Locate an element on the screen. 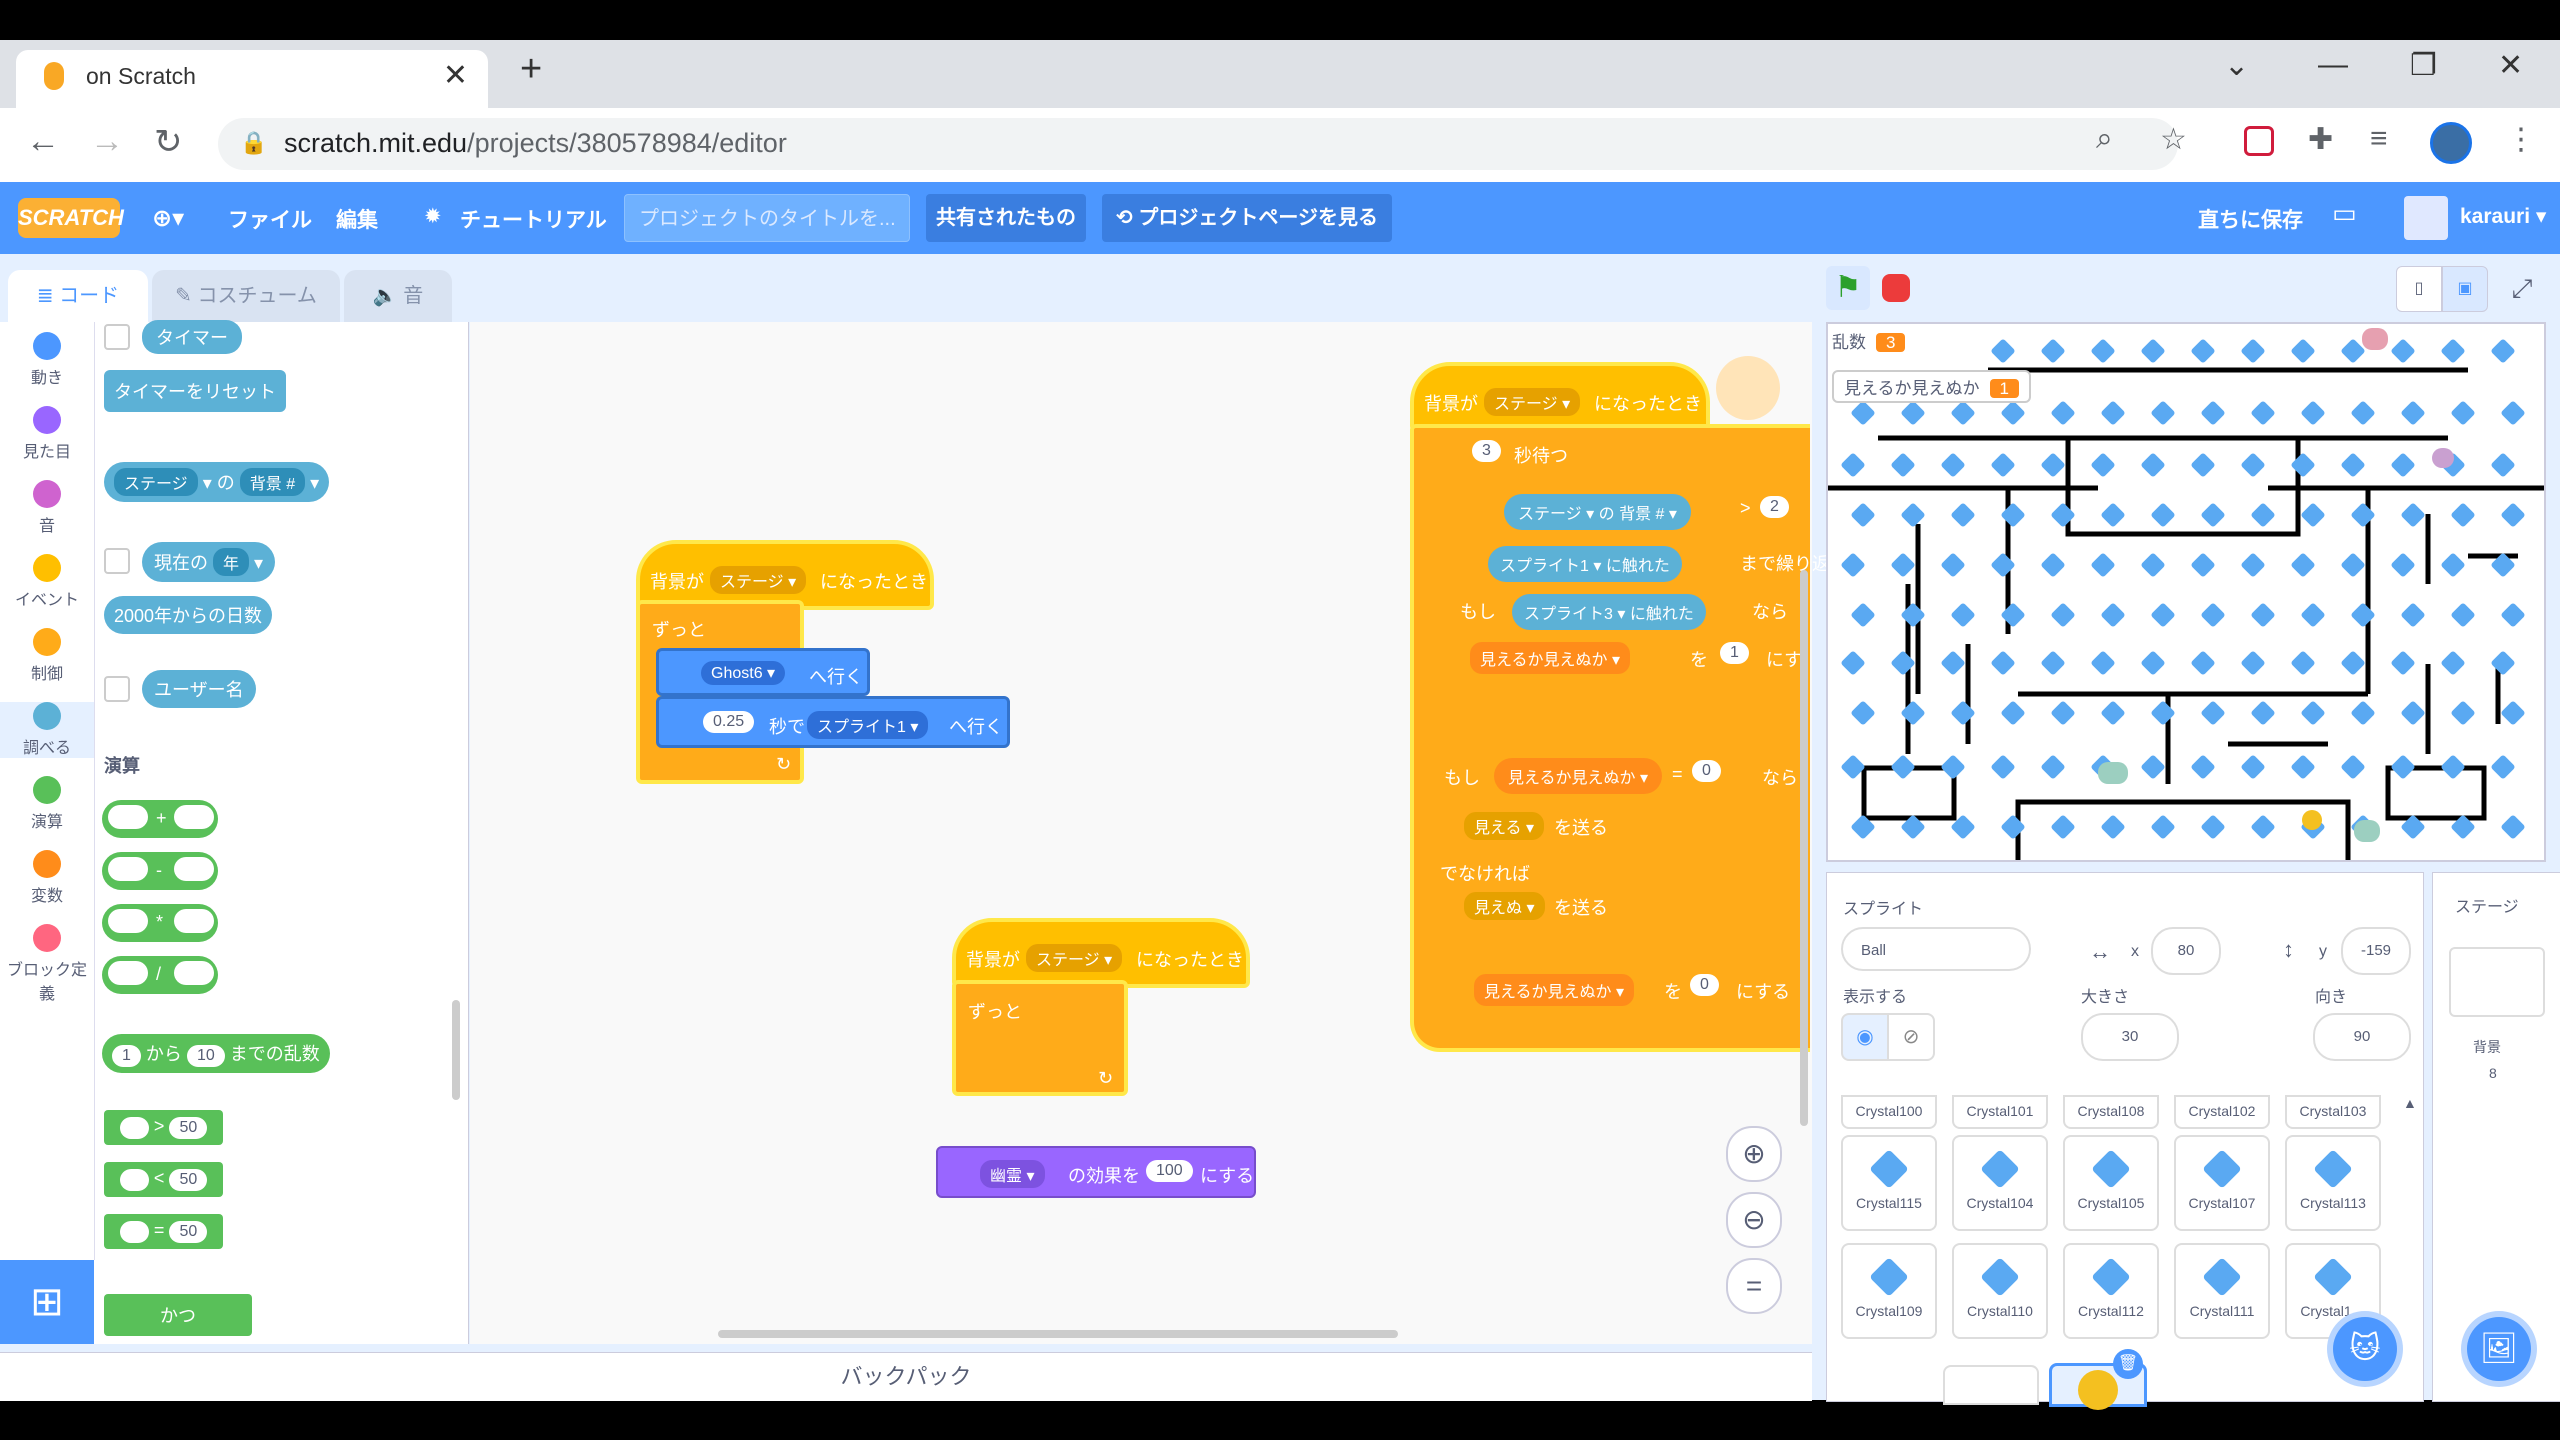 This screenshot has height=1440, width=2560. username-reporter: ユーザー名 is located at coordinates (199, 689).